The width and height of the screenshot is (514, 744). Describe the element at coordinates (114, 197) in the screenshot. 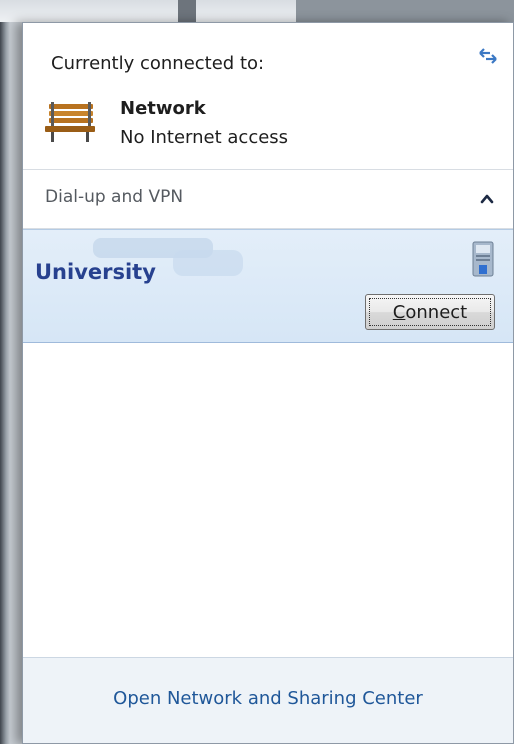

I see `dialup-vpn-label: Dial-up and VPN` at that location.